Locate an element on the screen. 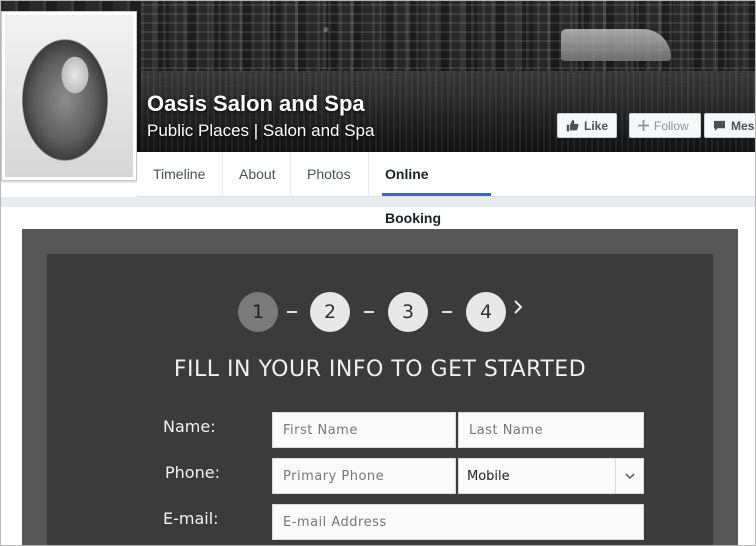 The width and height of the screenshot is (756, 546). step-2: 2 is located at coordinates (330, 312).